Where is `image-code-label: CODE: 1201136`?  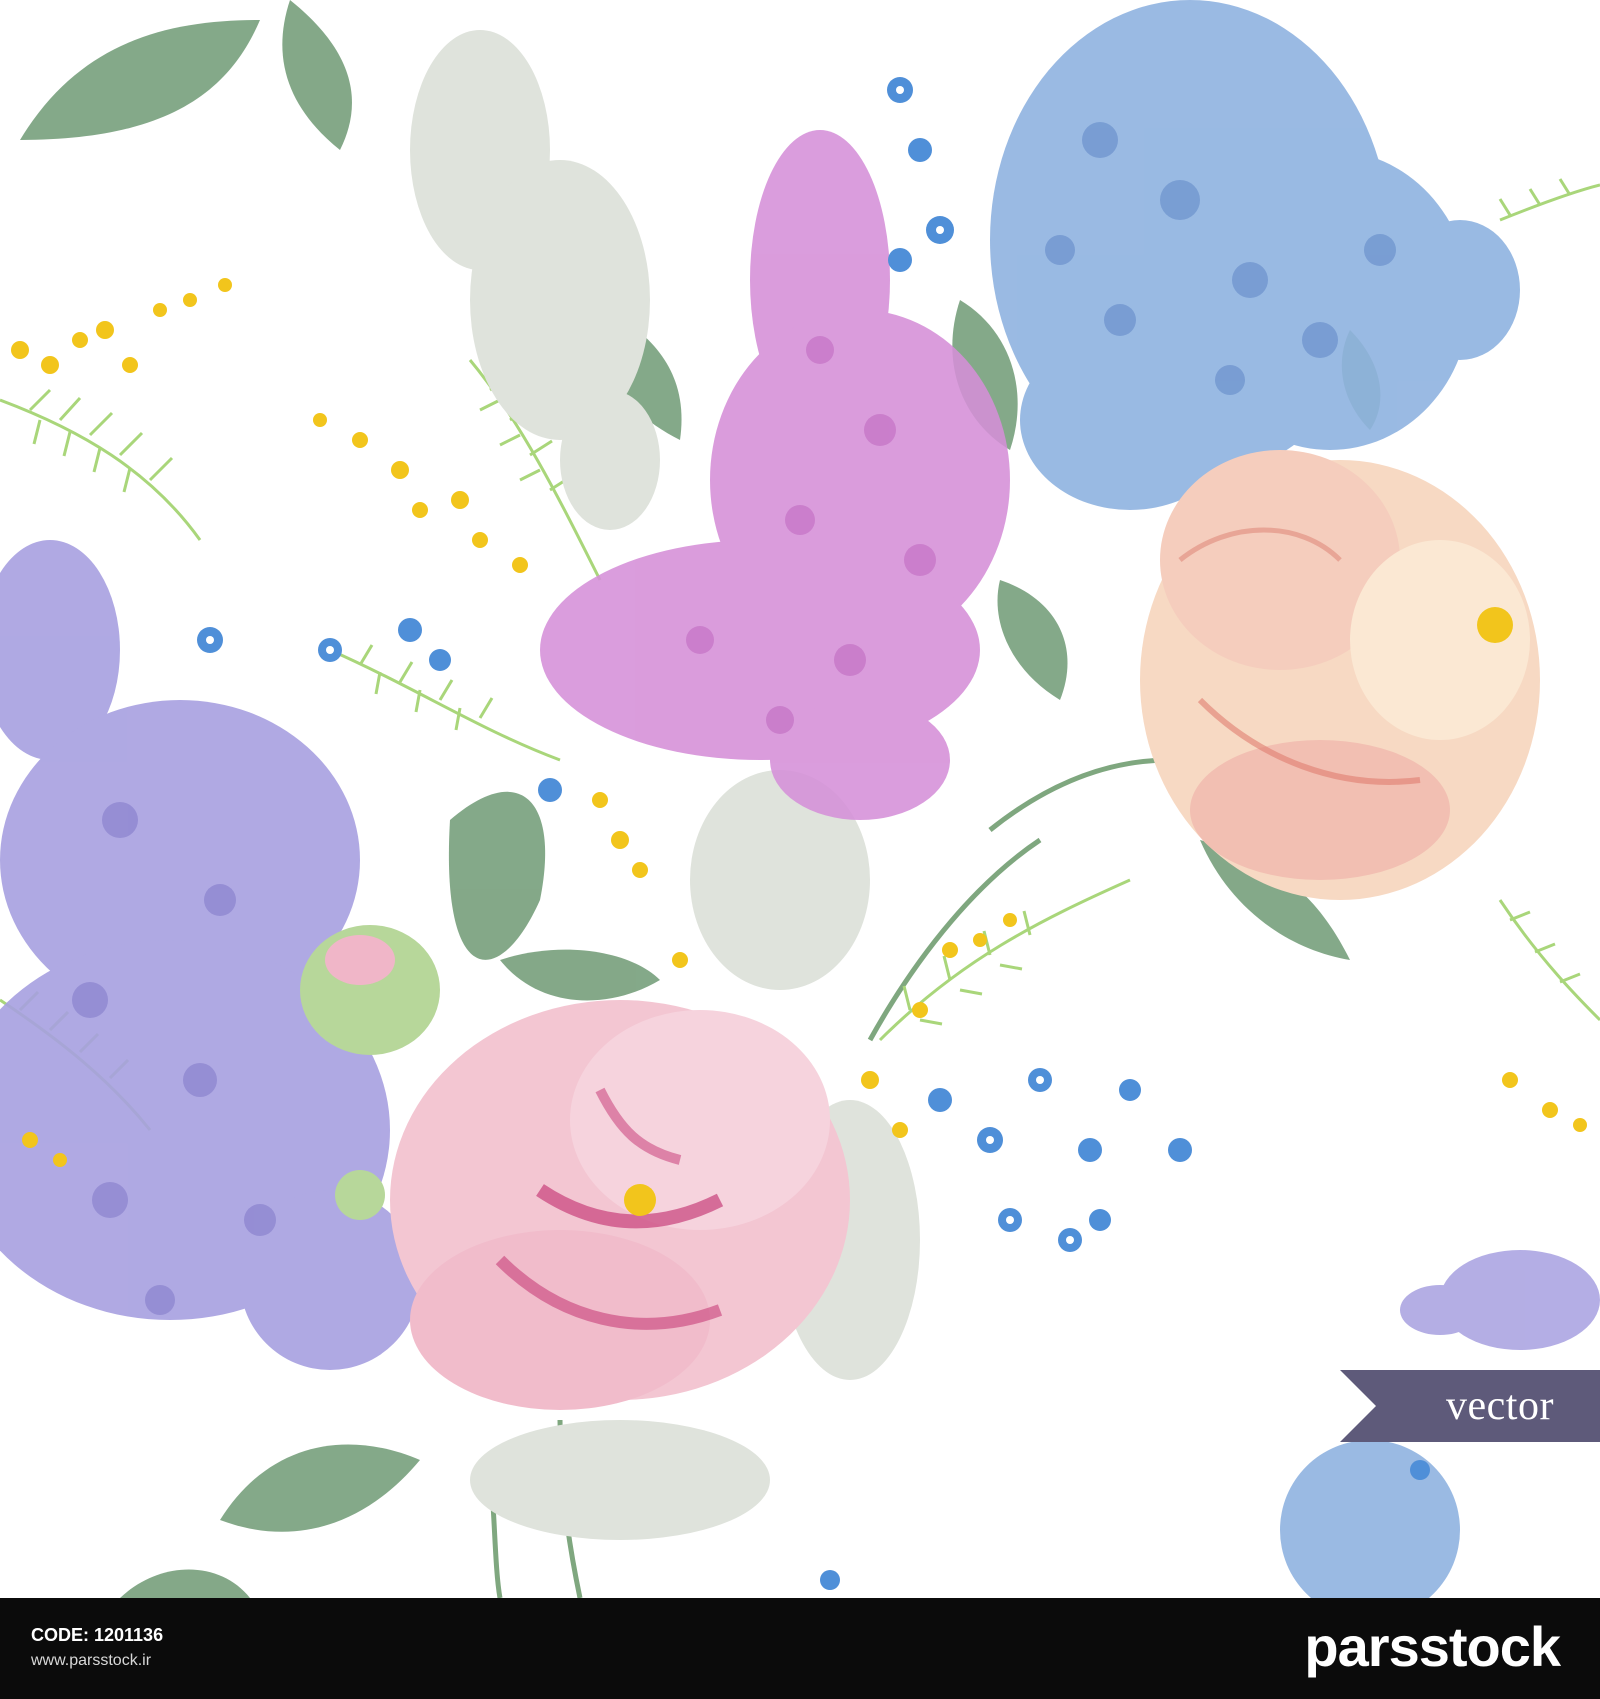
image-code-label: CODE: 1201136 is located at coordinates (97, 1635).